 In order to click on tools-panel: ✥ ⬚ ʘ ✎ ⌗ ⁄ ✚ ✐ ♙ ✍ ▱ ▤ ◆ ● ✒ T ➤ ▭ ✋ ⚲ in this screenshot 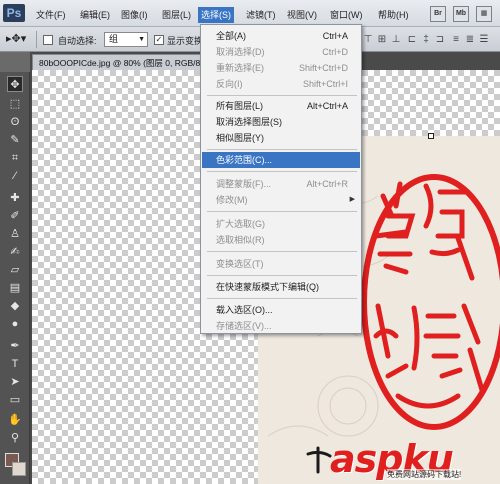, I will do `click(15, 268)`.